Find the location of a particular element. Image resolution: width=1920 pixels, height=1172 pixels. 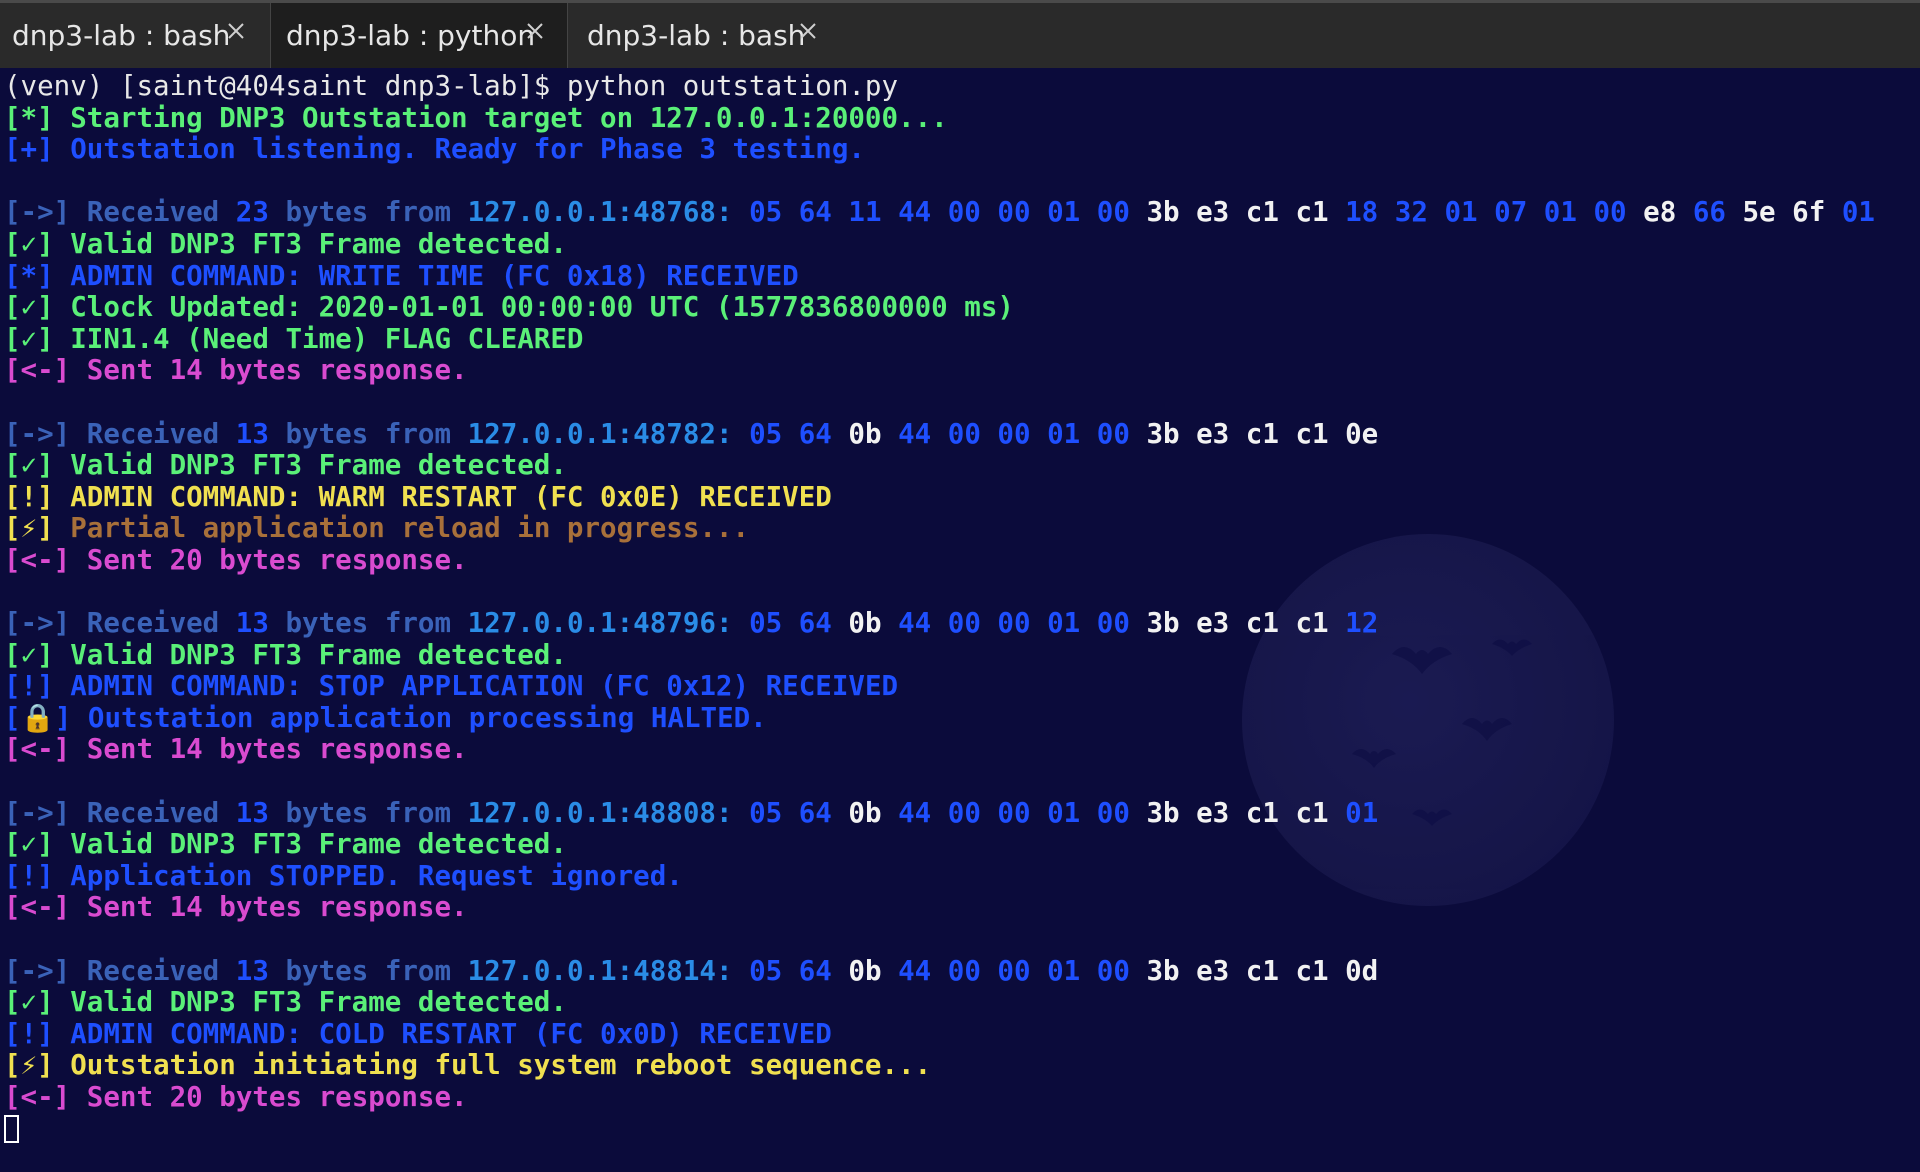

terminal-text: 127.0.0.1:48782: is located at coordinates (600, 434).